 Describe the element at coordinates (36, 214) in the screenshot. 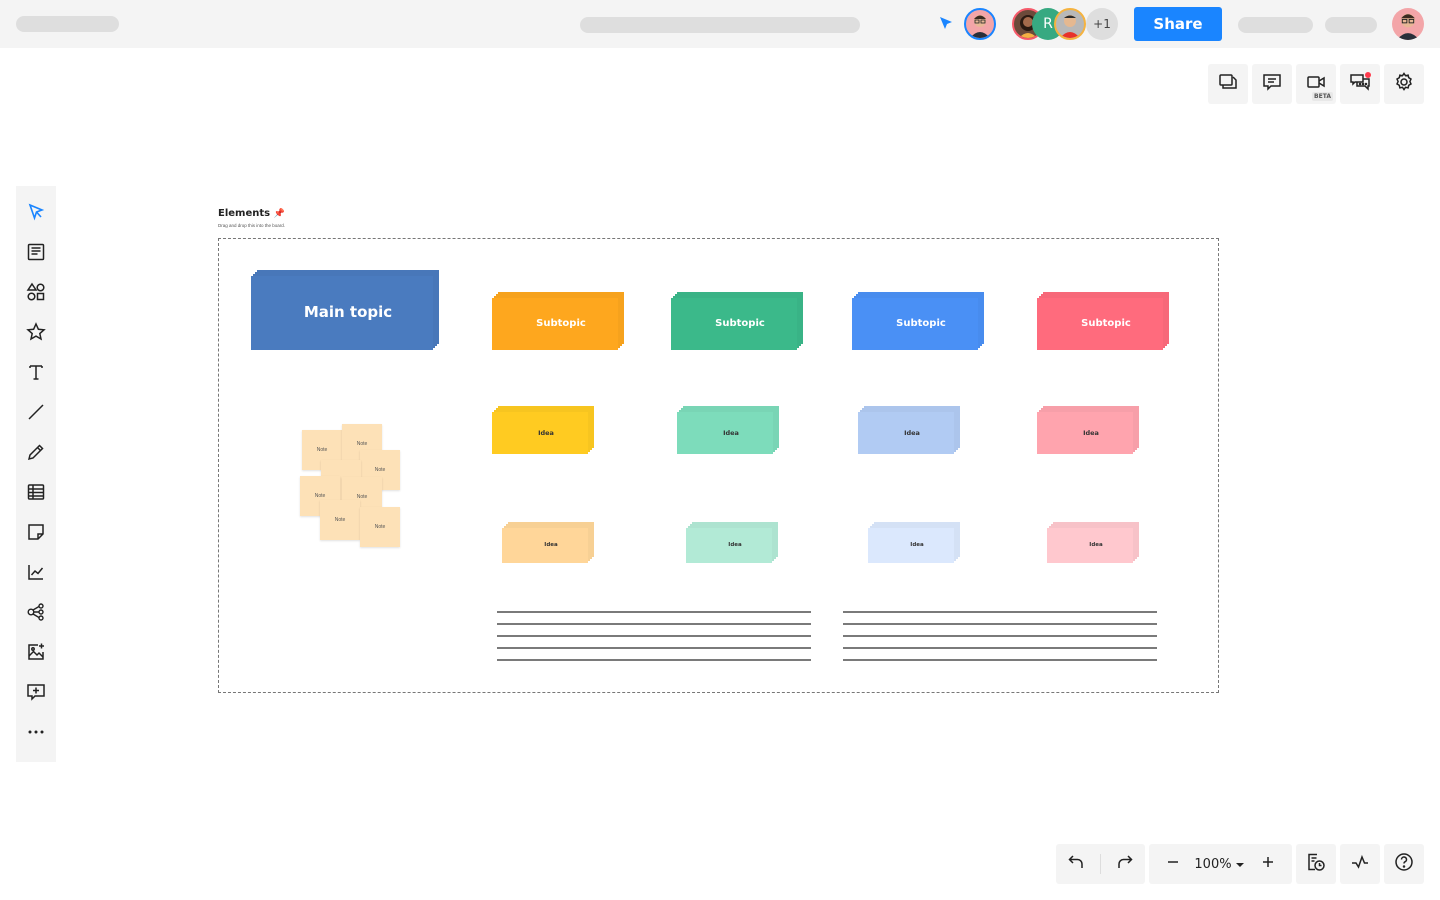

I see `select-tool` at that location.